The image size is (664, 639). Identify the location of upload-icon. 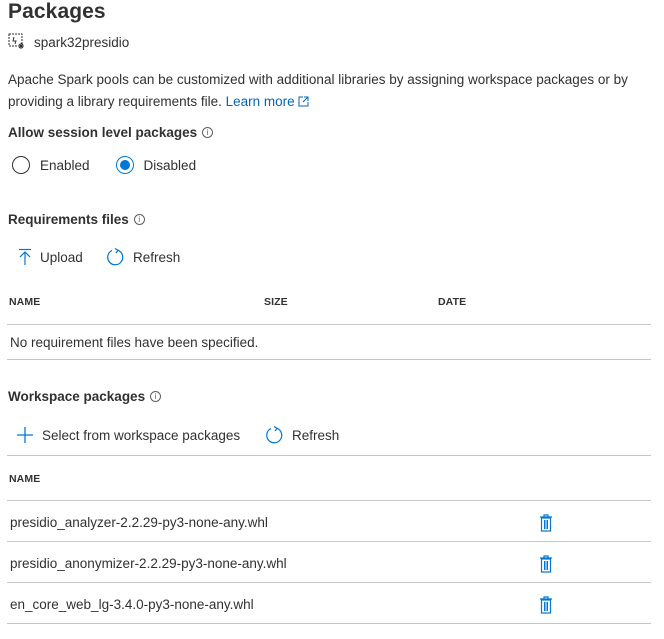
(25, 257).